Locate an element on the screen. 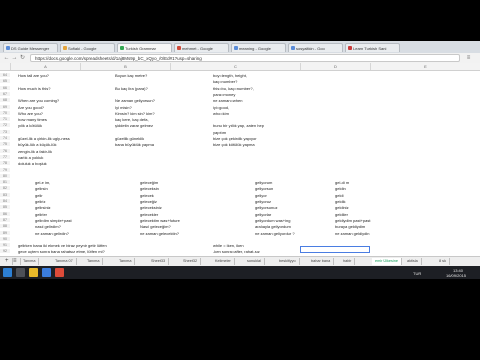 This screenshot has height=360, width=480. start-icon is located at coordinates (7, 272).